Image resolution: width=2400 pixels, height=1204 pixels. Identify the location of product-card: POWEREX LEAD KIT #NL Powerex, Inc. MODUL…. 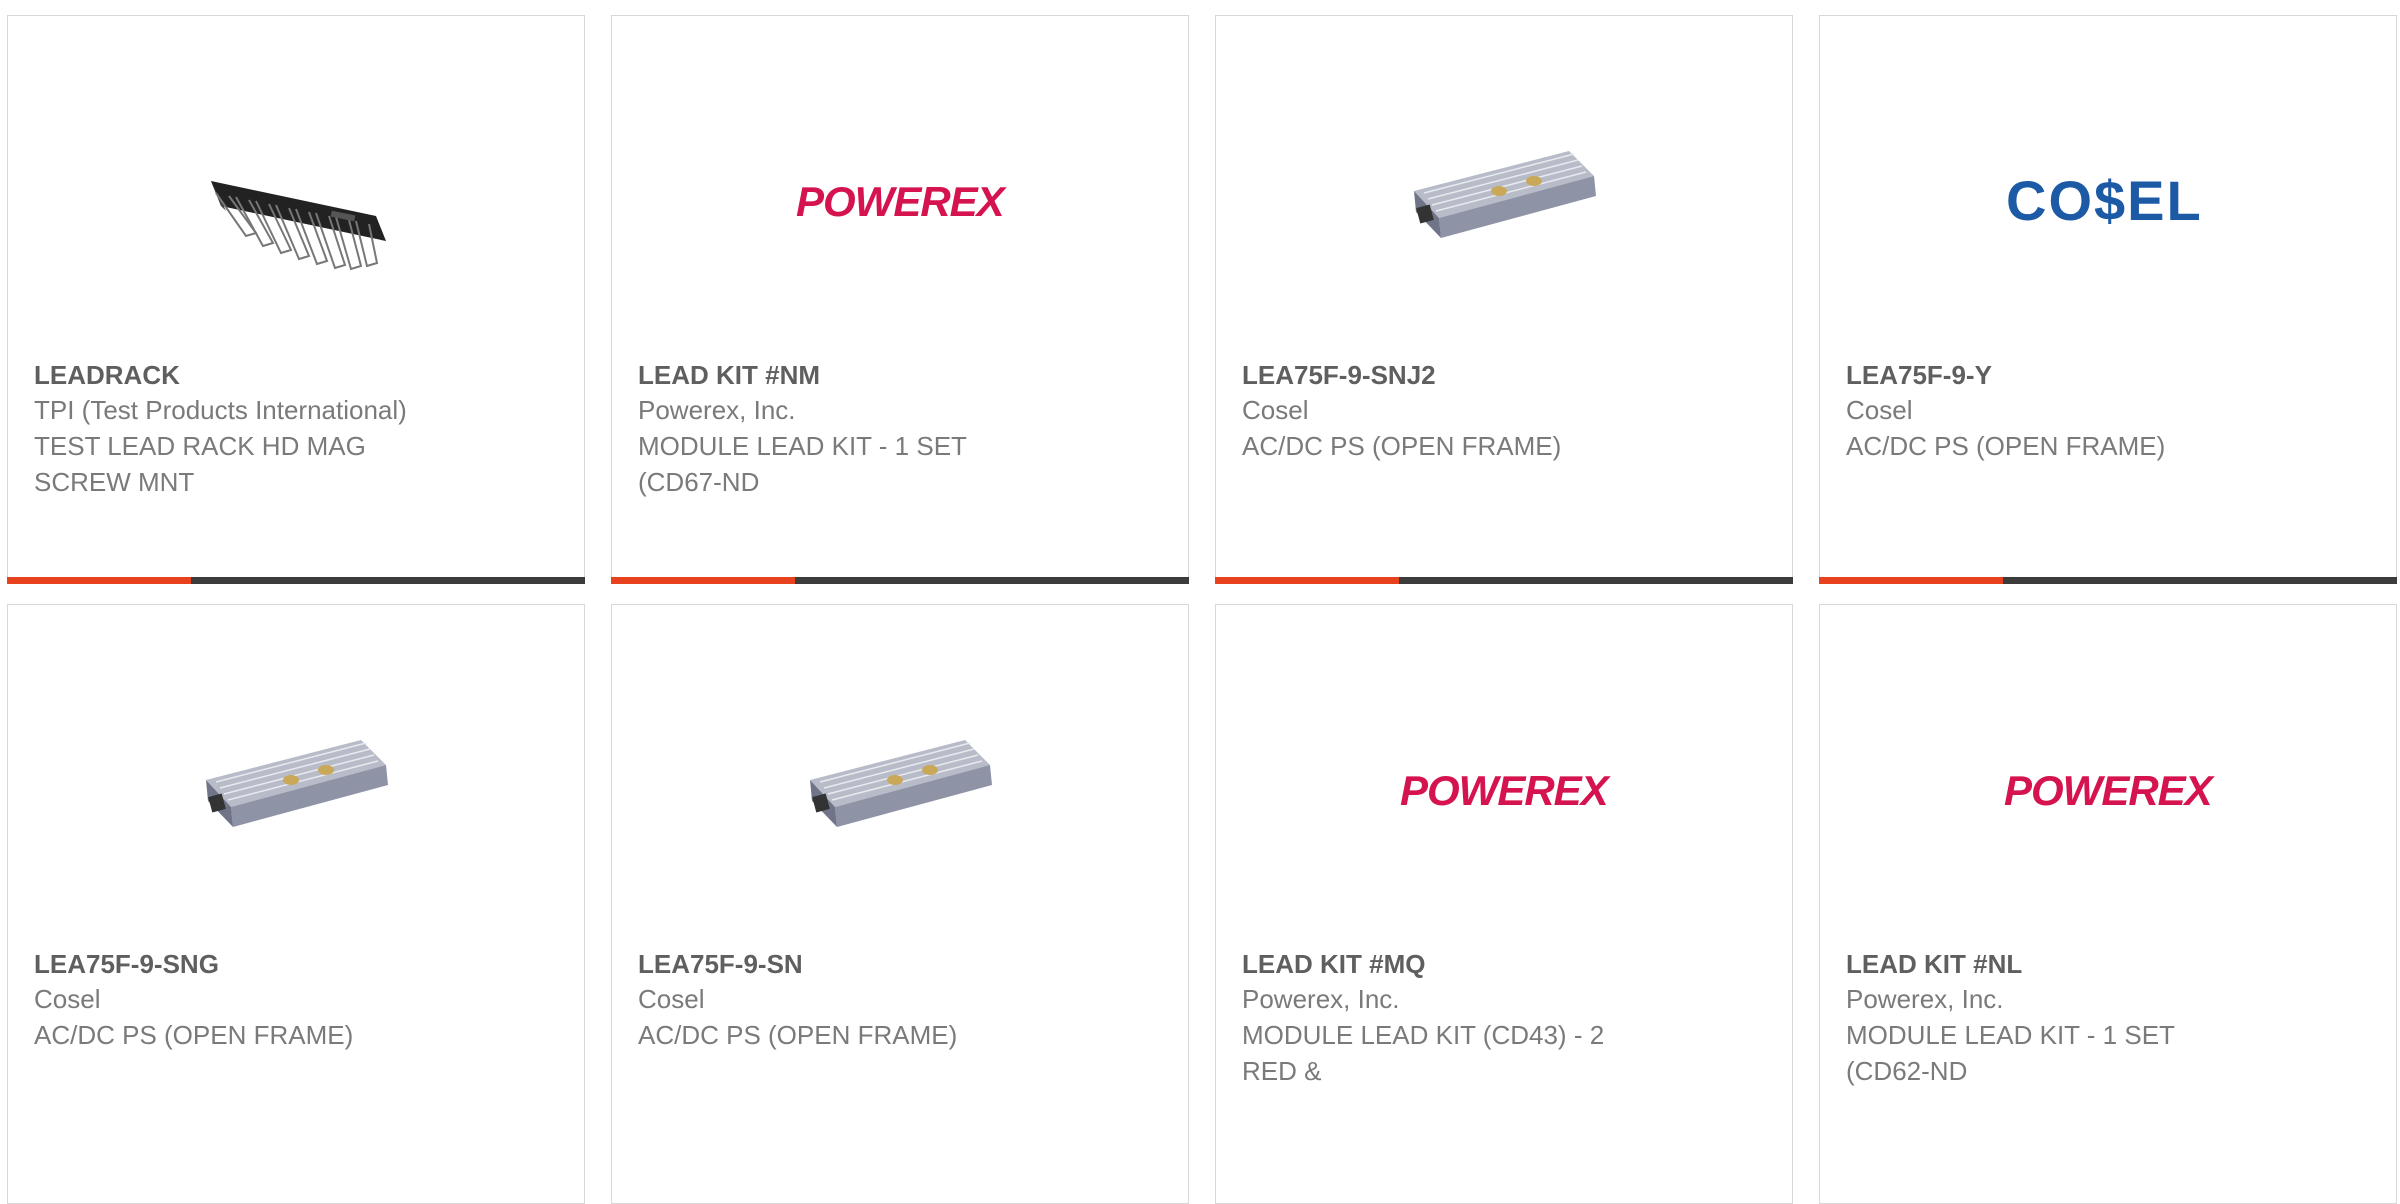
(2108, 904).